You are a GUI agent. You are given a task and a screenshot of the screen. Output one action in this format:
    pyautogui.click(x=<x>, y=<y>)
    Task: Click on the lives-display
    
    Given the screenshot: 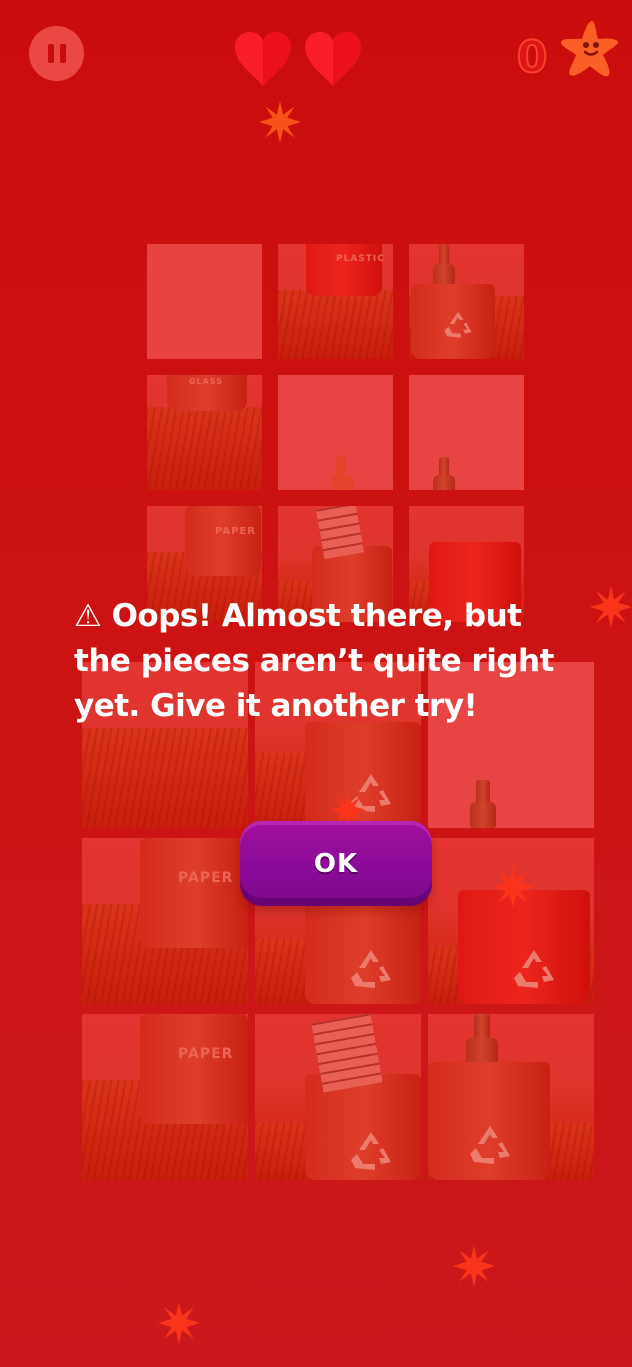 What is the action you would take?
    pyautogui.click(x=298, y=59)
    